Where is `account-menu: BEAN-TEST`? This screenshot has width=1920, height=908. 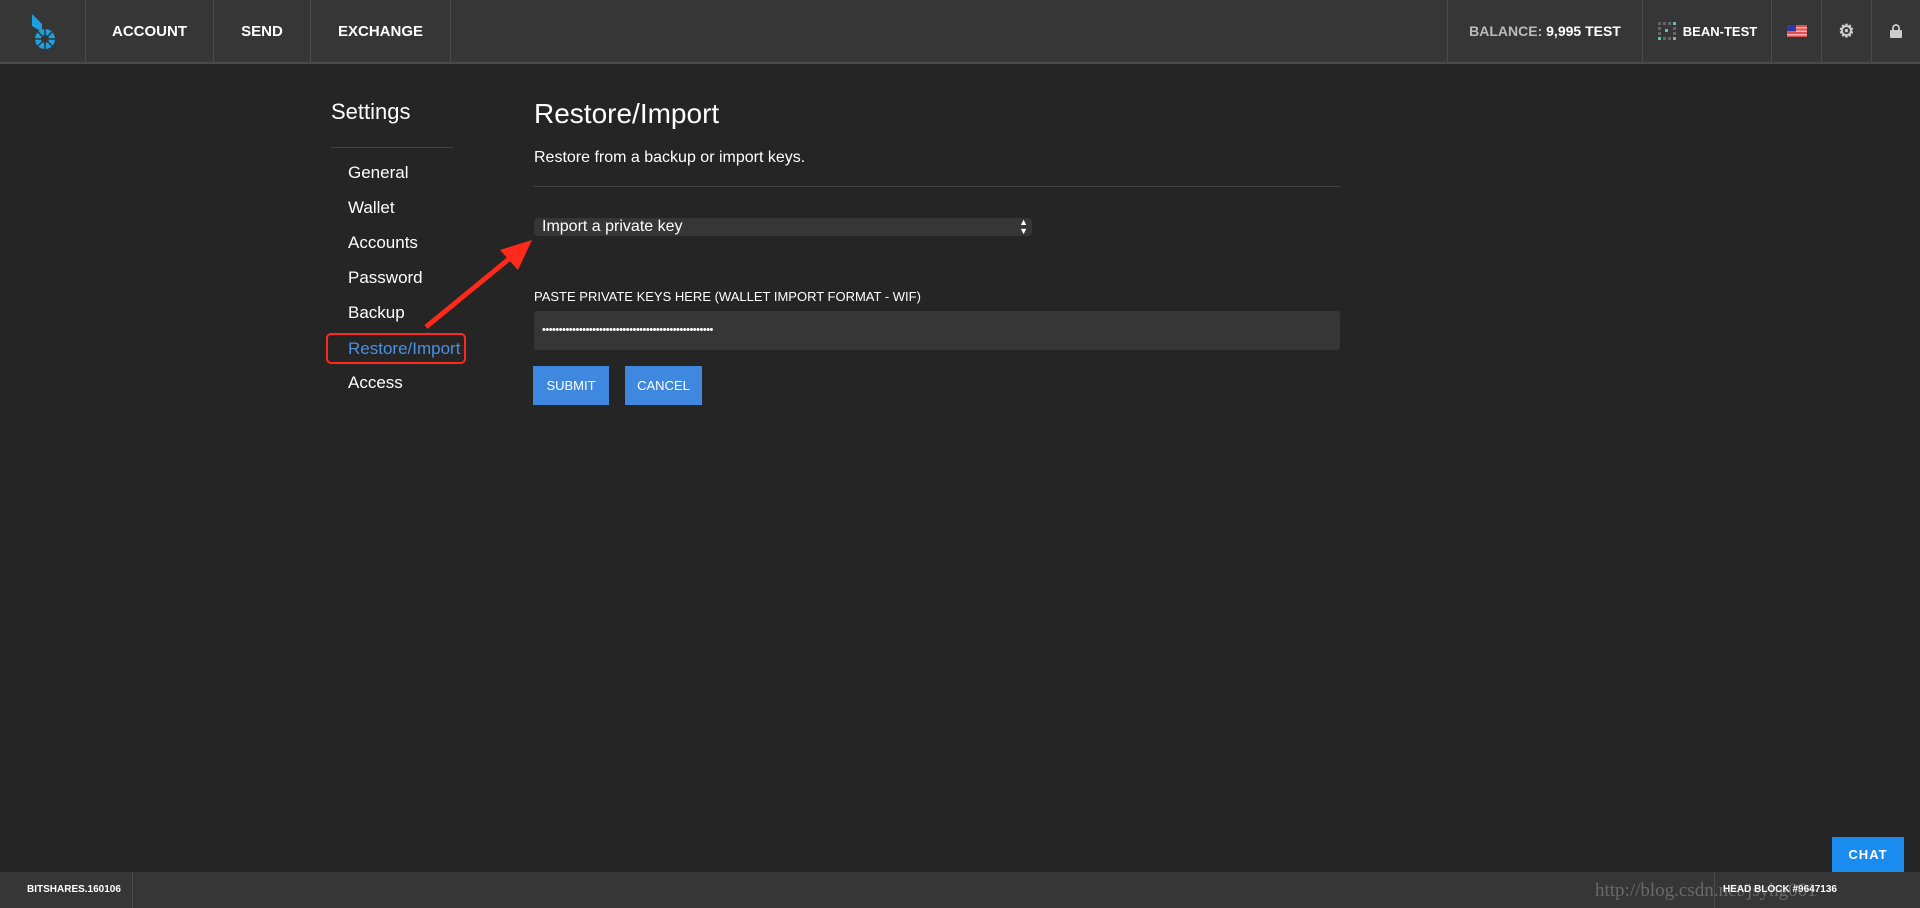
account-menu: BEAN-TEST is located at coordinates (1706, 31).